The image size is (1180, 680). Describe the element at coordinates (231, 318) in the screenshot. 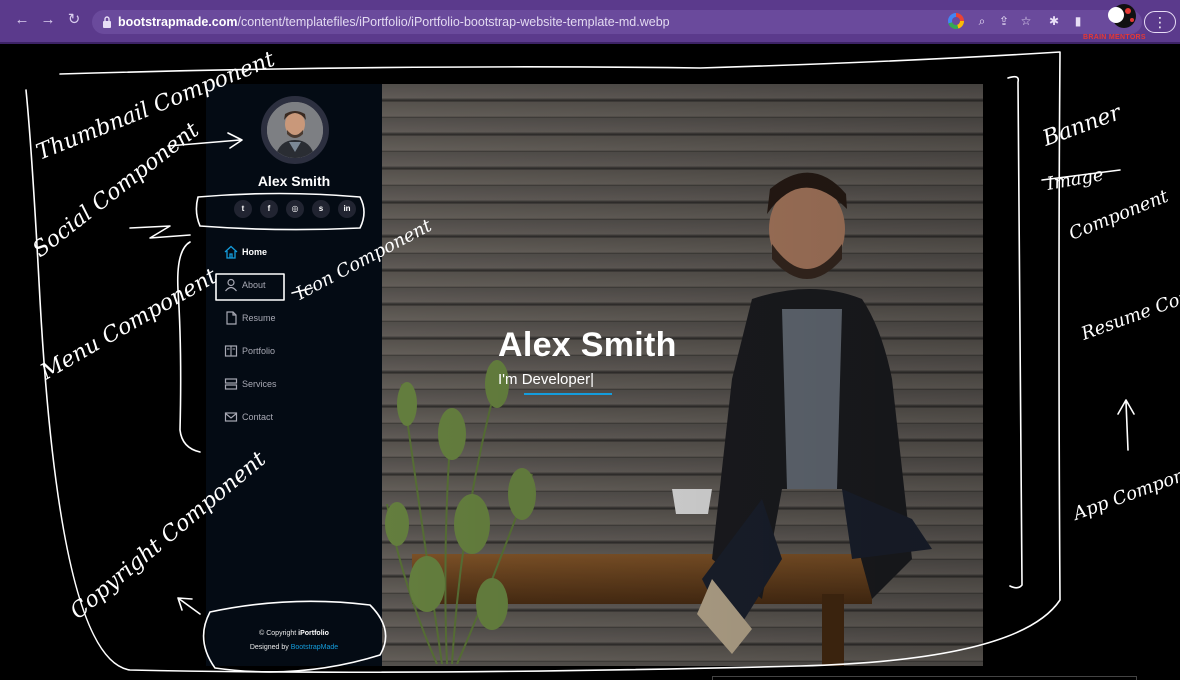

I see `file-icon` at that location.